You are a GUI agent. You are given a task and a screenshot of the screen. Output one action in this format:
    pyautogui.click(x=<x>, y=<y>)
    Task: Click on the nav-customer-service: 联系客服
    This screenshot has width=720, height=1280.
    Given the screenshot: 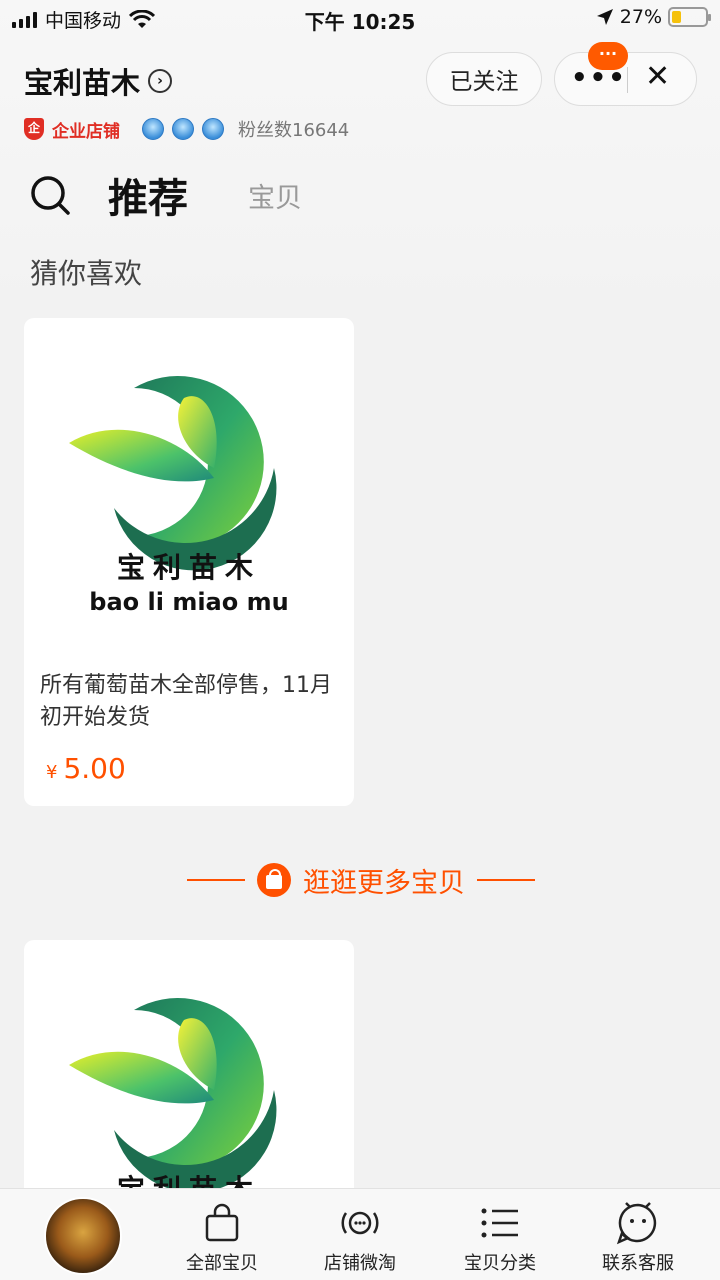 What is the action you would take?
    pyautogui.click(x=638, y=1238)
    